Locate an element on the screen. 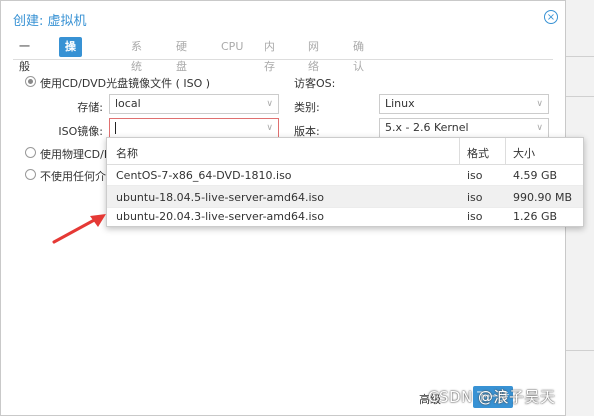 The width and height of the screenshot is (594, 416). tab-os: 操作系统 is located at coordinates (70, 75).